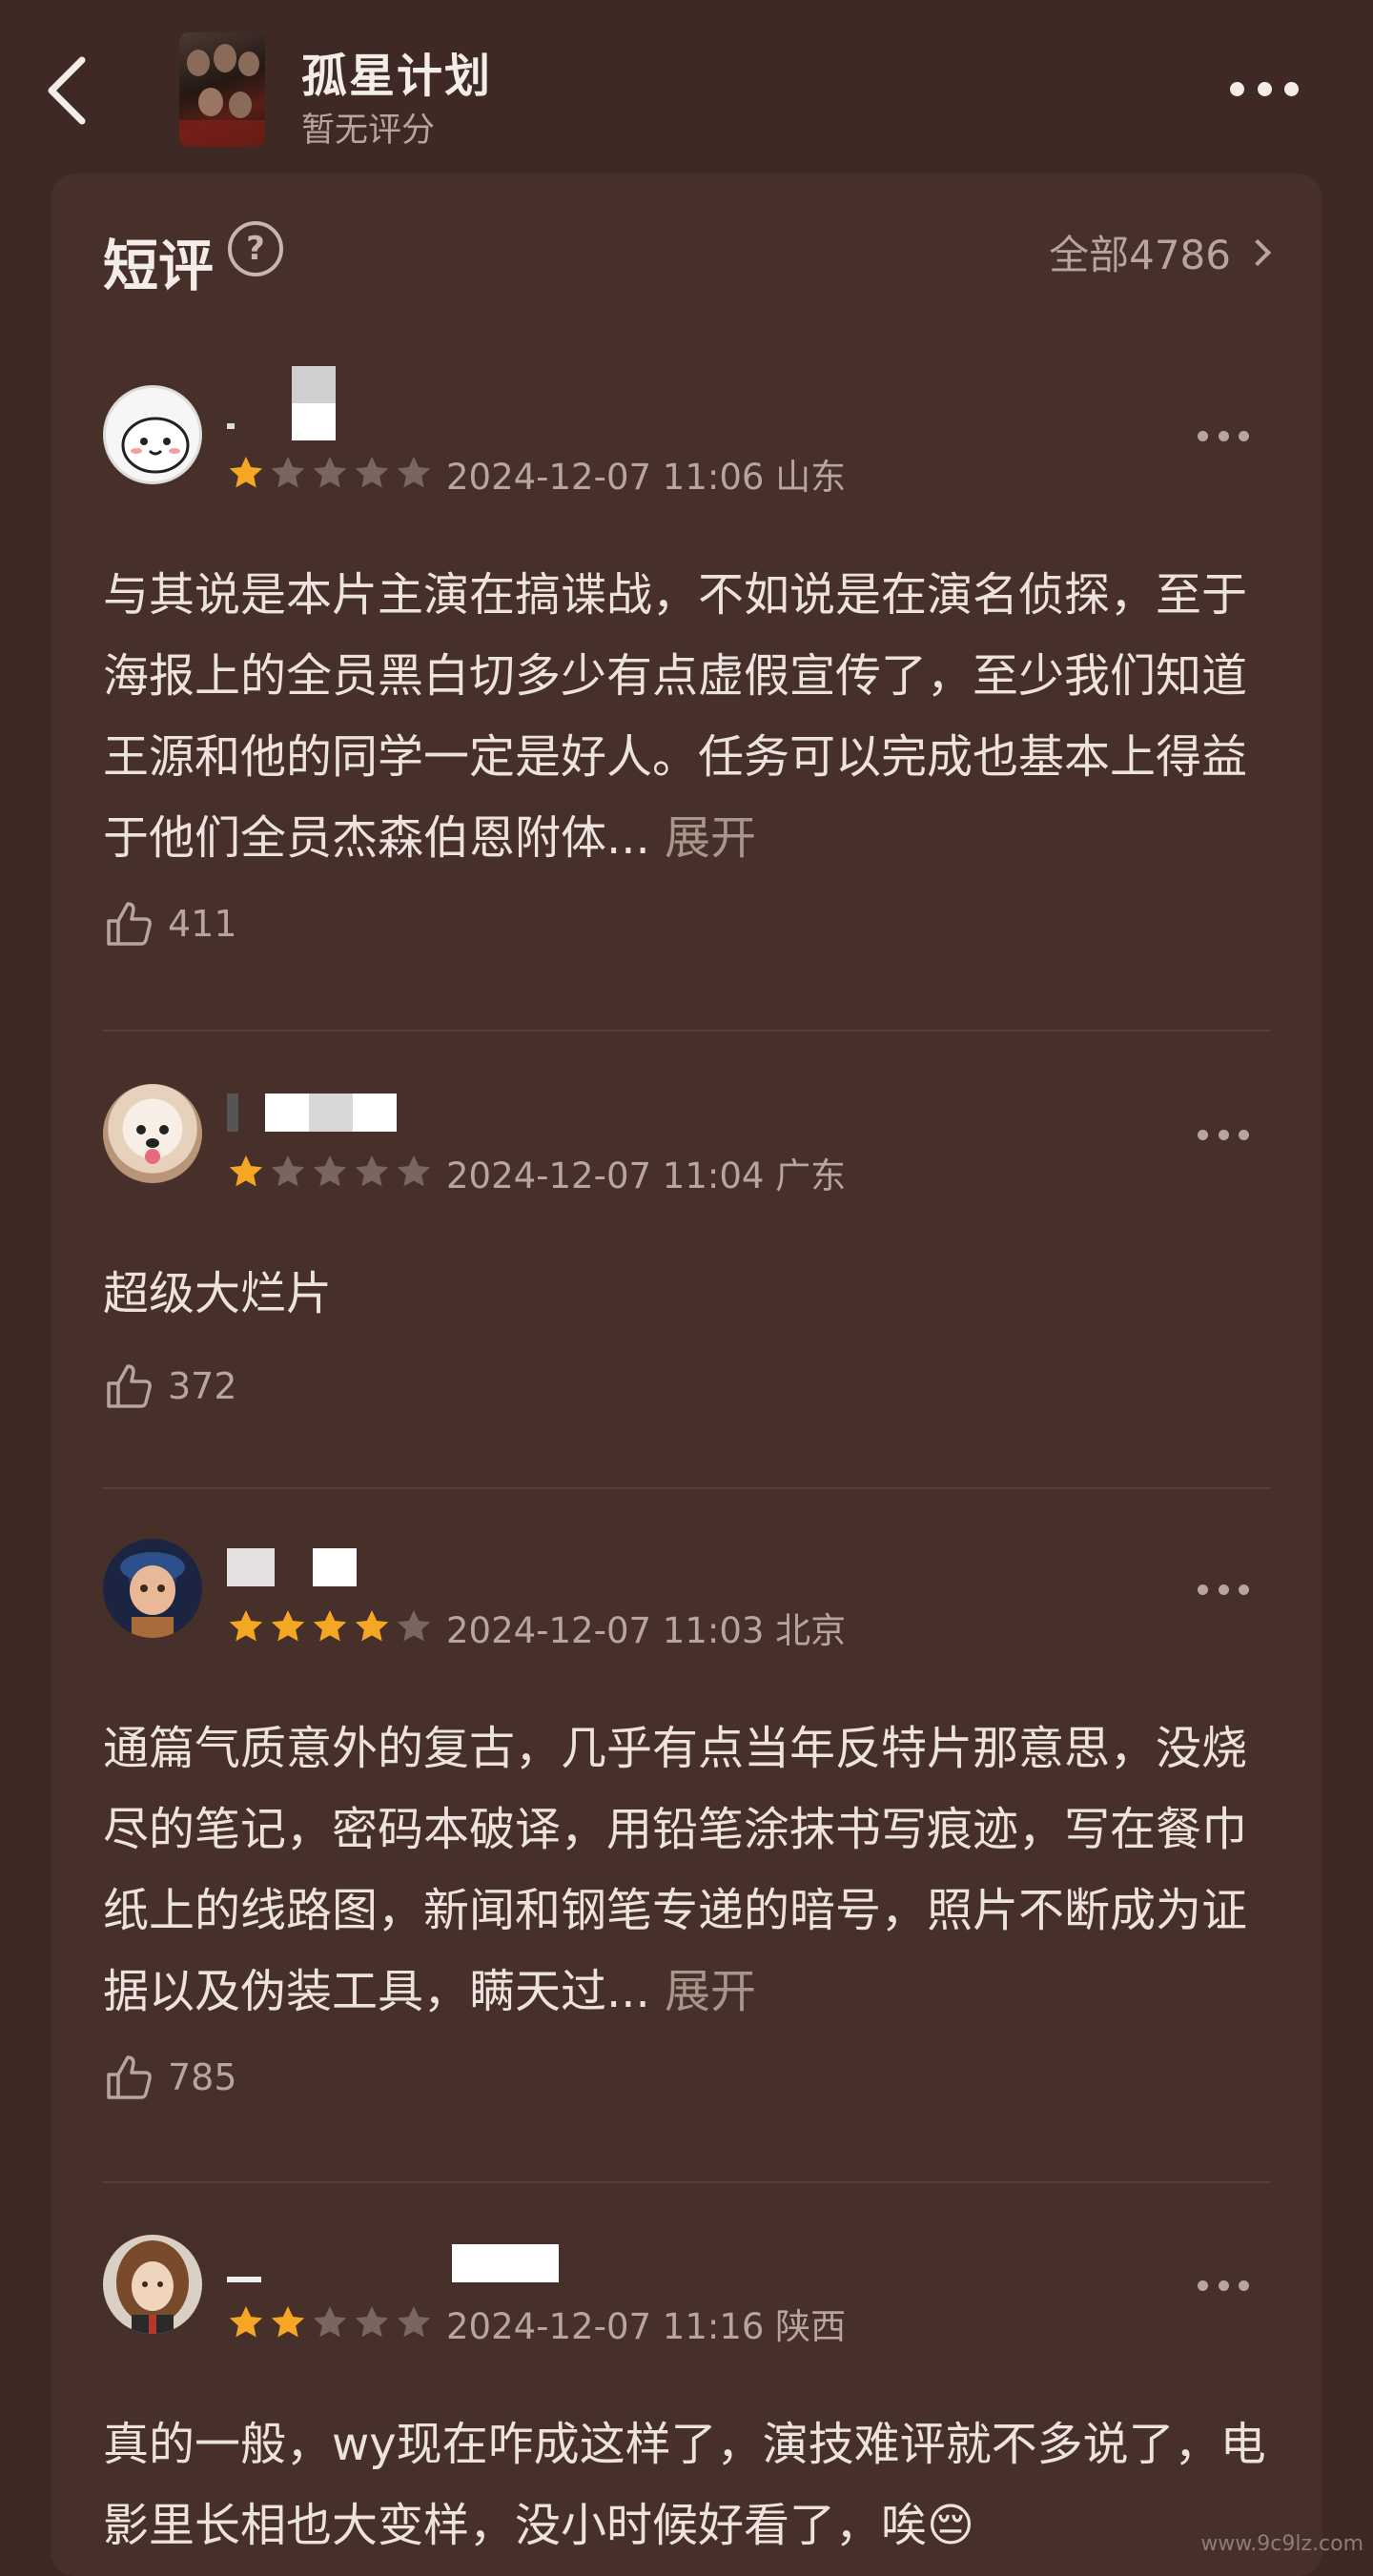 The height and width of the screenshot is (2576, 1373). What do you see at coordinates (686, 1294) in the screenshot?
I see `review-text: 超级大烂片` at bounding box center [686, 1294].